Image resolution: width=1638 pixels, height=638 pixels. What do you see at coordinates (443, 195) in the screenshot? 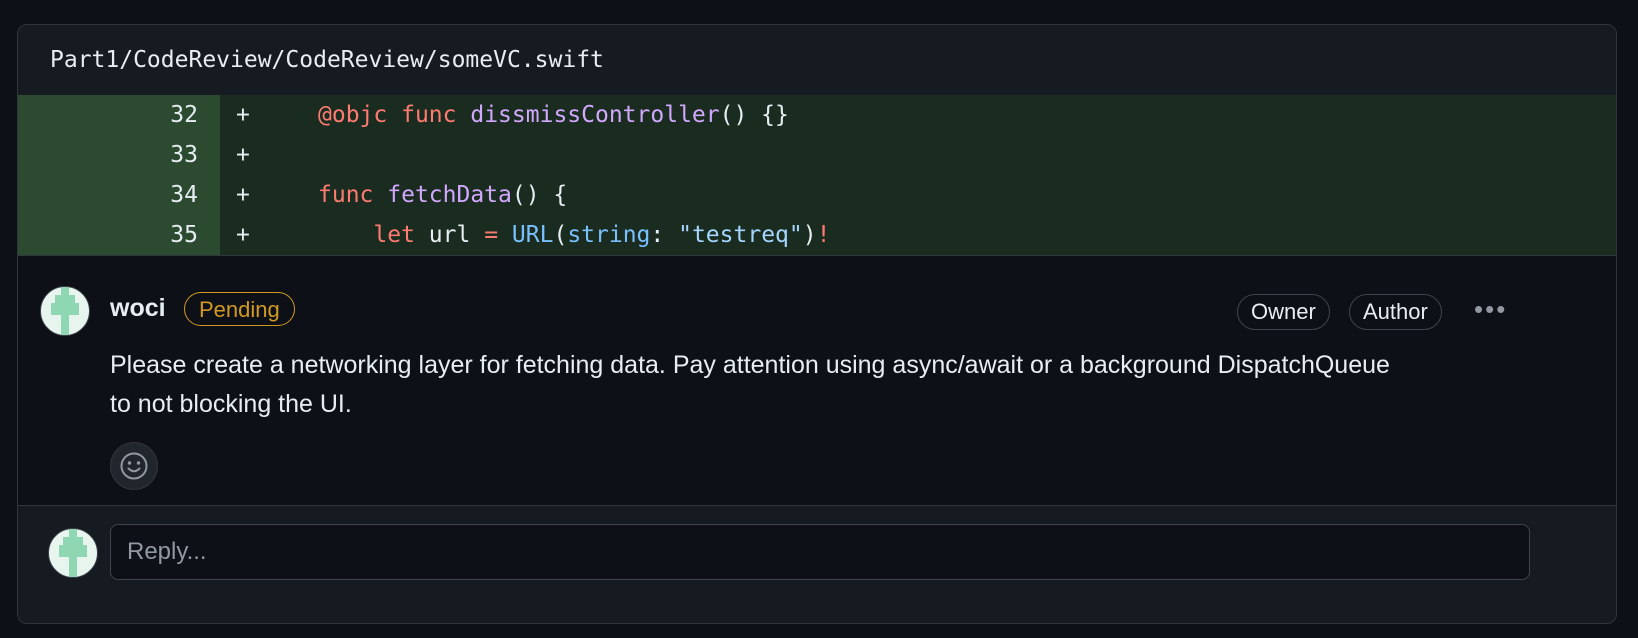
I see `code-text: func fetchData() {` at bounding box center [443, 195].